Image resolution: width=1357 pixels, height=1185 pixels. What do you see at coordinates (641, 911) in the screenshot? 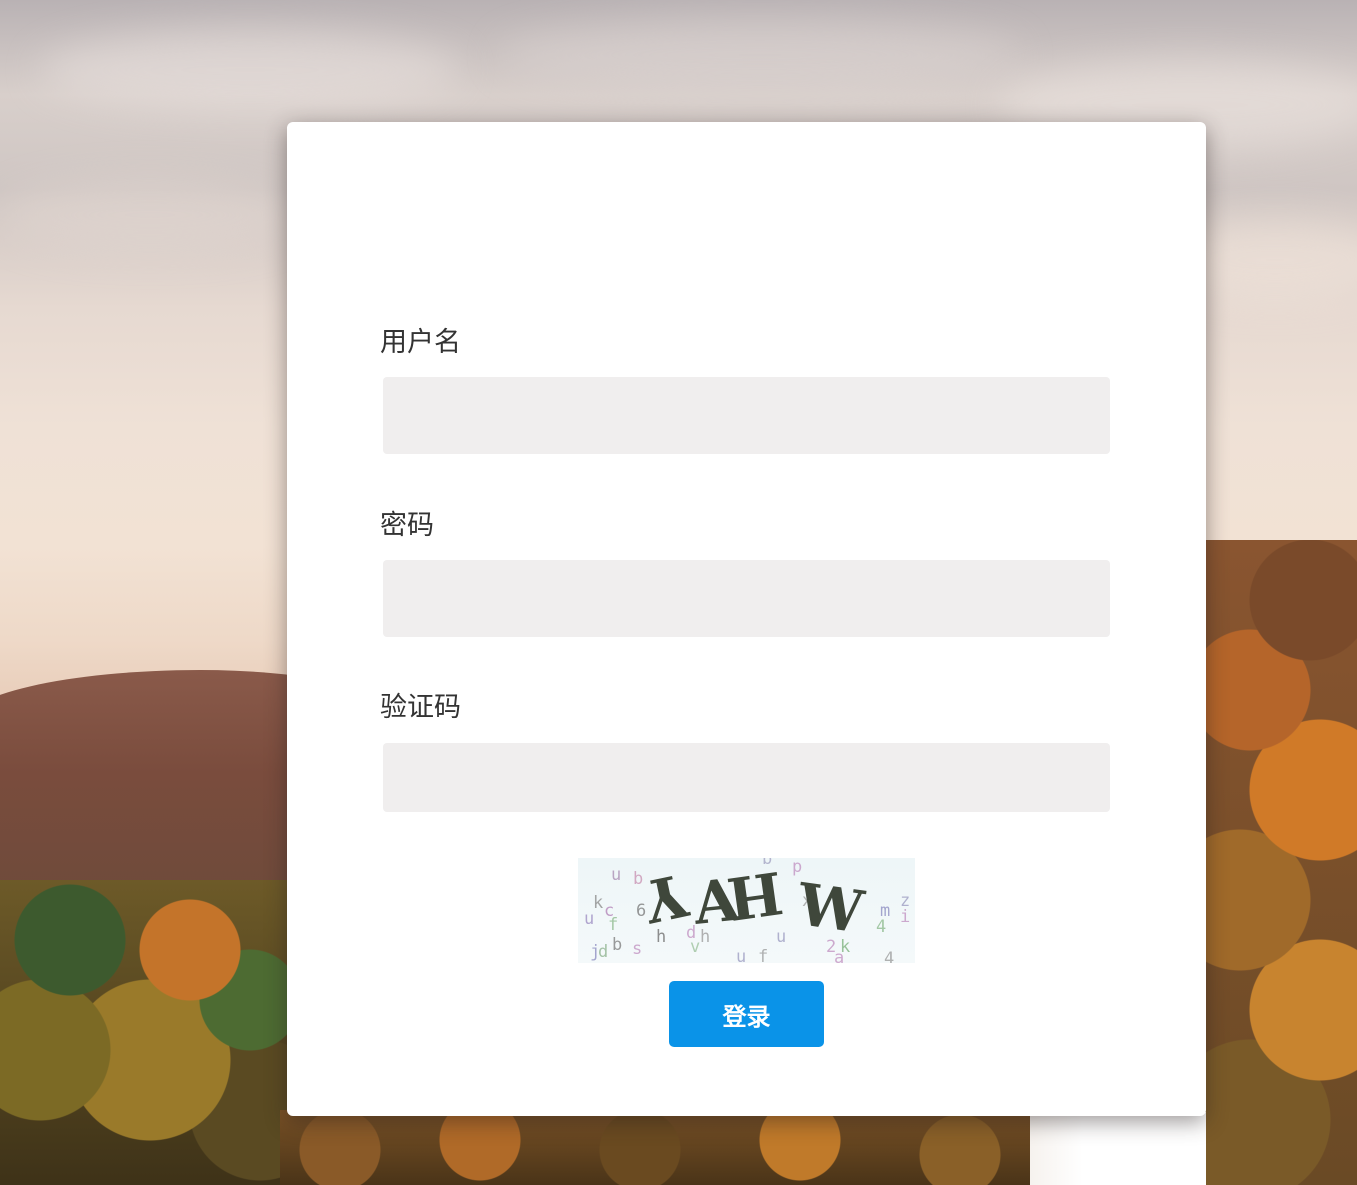
I see `svg-text: 6` at bounding box center [641, 911].